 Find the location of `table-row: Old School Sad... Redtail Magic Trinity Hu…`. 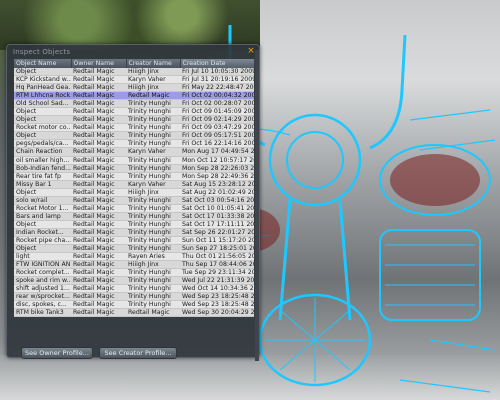

table-row: Old School Sad... Redtail Magic Trinity Hu… is located at coordinates (134, 104).